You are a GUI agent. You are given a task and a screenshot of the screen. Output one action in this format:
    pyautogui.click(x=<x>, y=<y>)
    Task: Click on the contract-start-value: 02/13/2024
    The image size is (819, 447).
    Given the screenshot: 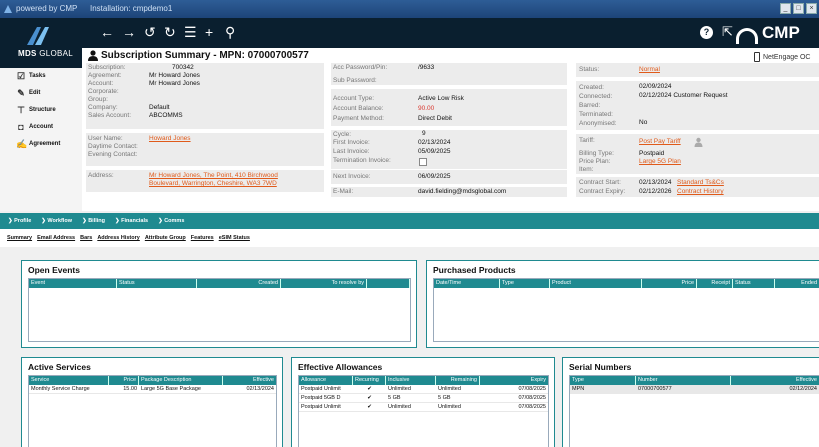 What is the action you would take?
    pyautogui.click(x=655, y=182)
    